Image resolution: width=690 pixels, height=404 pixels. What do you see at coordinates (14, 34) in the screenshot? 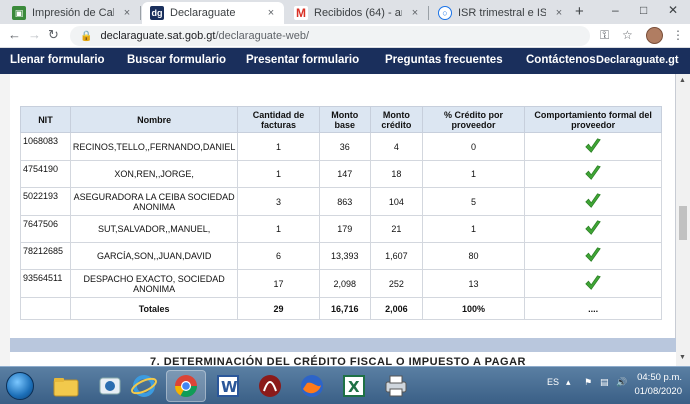
I see `back-icon: ←` at bounding box center [14, 34].